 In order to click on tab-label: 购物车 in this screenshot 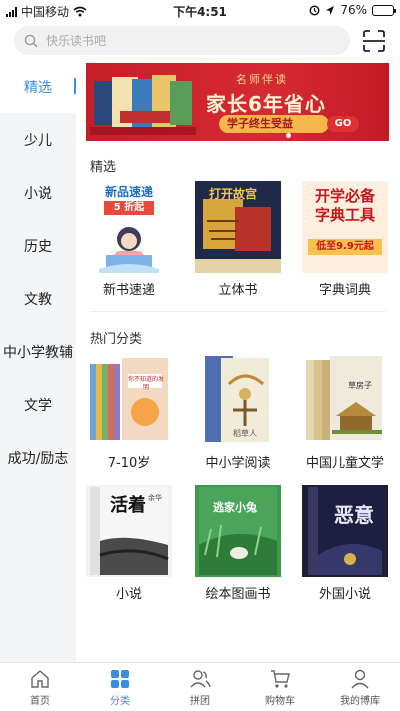, I will do `click(280, 701)`.